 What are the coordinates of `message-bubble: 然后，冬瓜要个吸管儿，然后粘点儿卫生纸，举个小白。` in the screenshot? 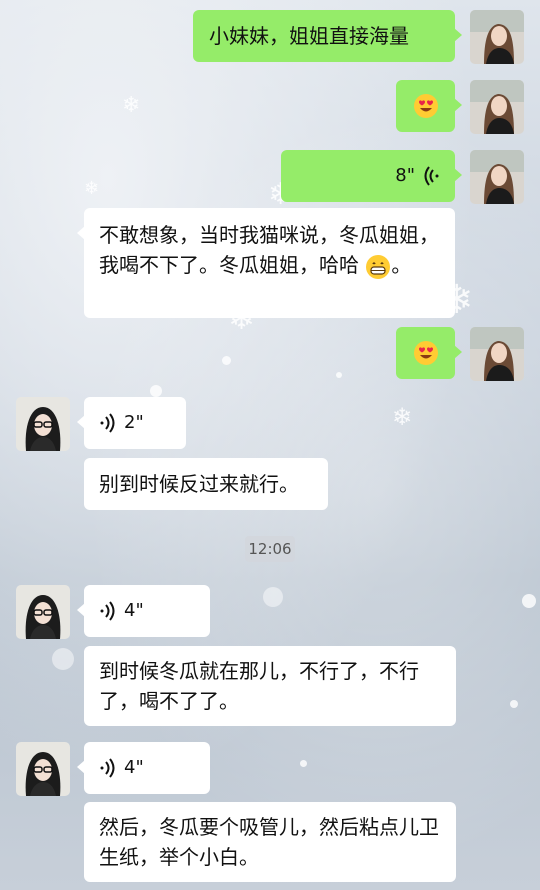 It's located at (270, 842).